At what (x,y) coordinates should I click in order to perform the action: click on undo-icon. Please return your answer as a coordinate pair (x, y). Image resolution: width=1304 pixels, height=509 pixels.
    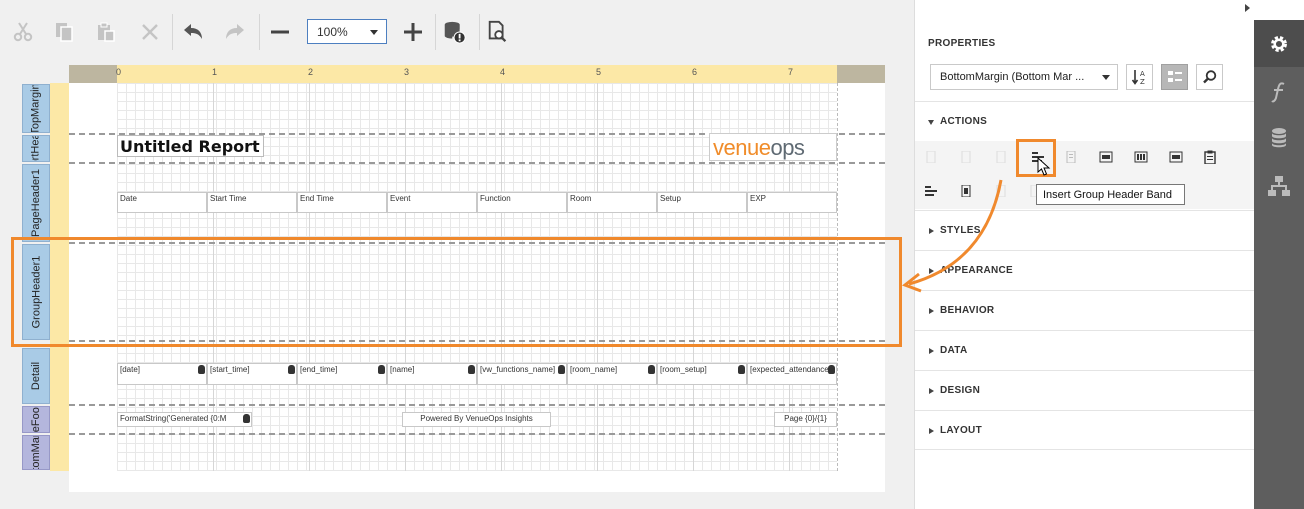
    Looking at the image, I should click on (193, 32).